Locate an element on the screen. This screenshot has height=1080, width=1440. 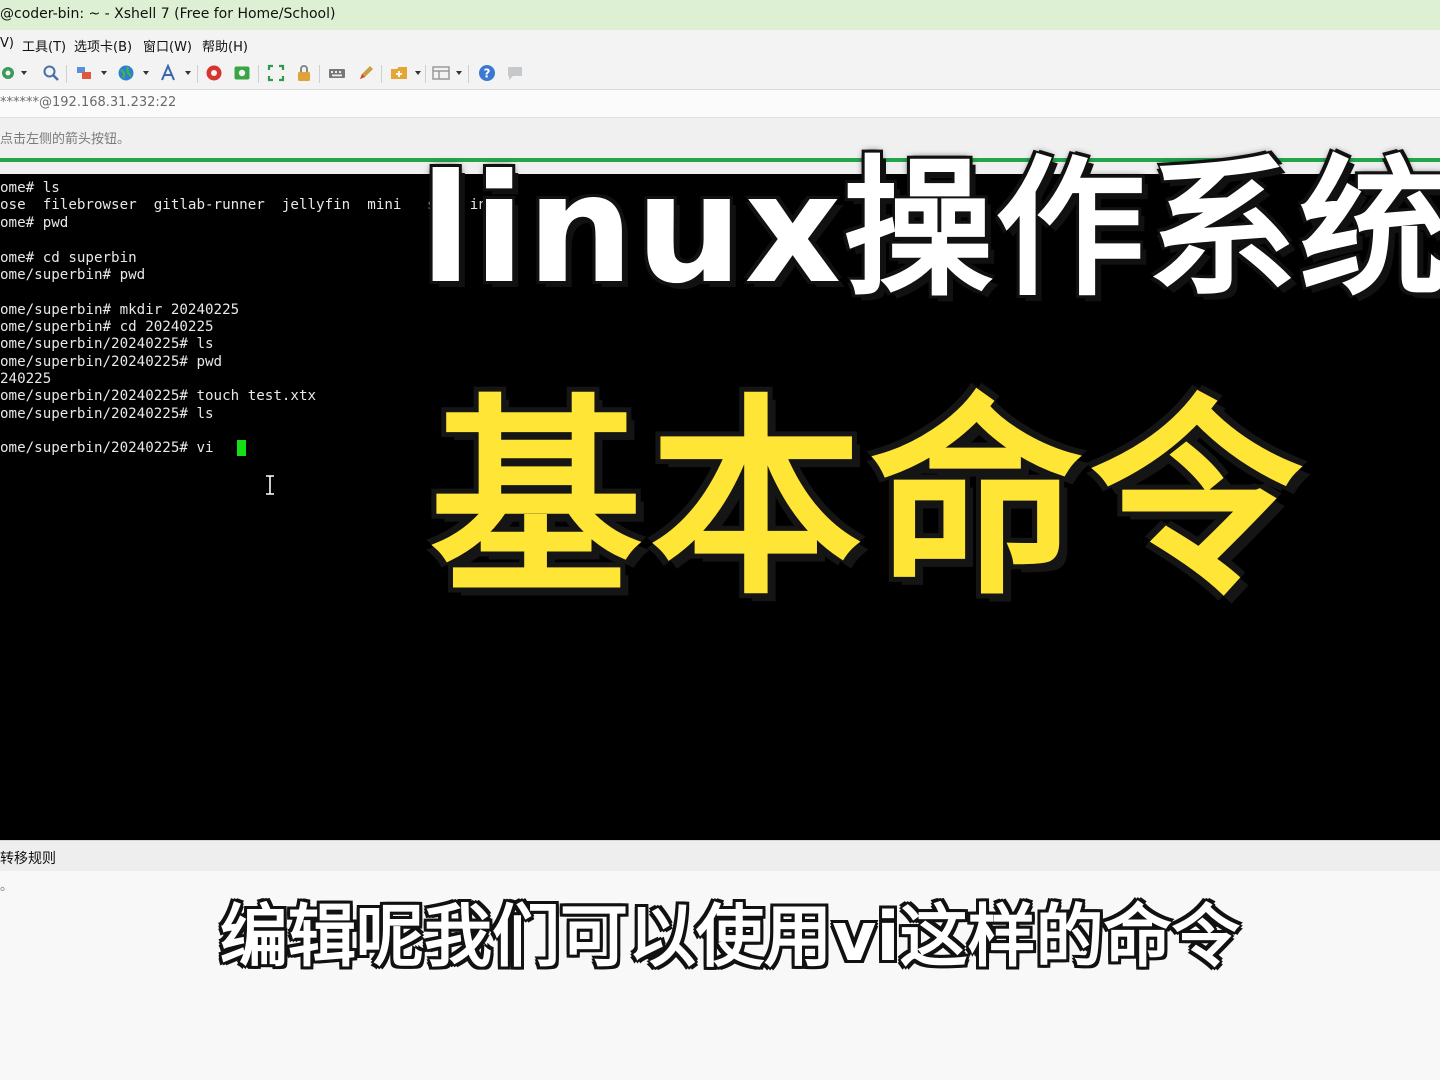
help-icon: ? is located at coordinates (487, 73).